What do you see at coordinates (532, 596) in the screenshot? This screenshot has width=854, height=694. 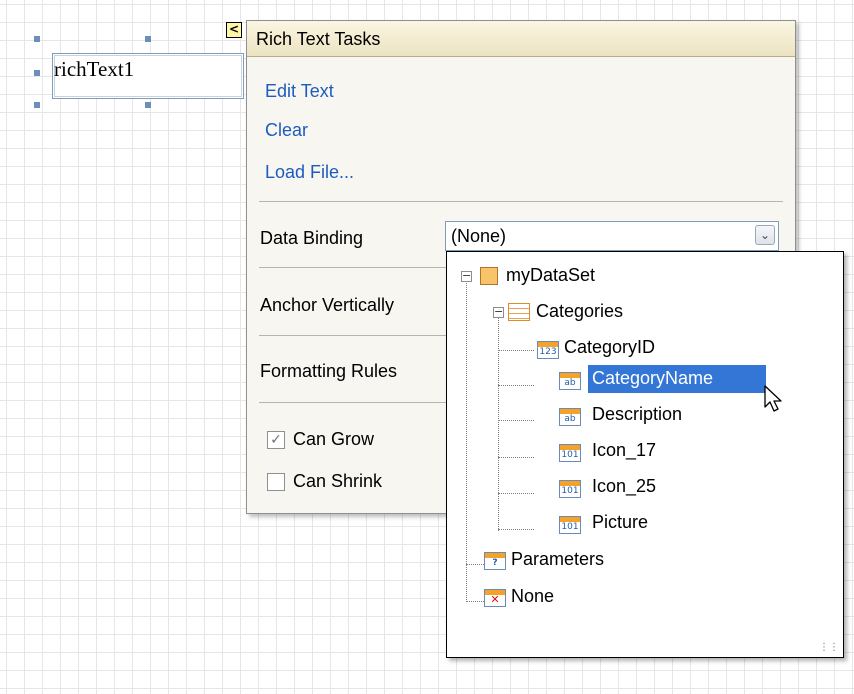 I see `tree-node-none: None` at bounding box center [532, 596].